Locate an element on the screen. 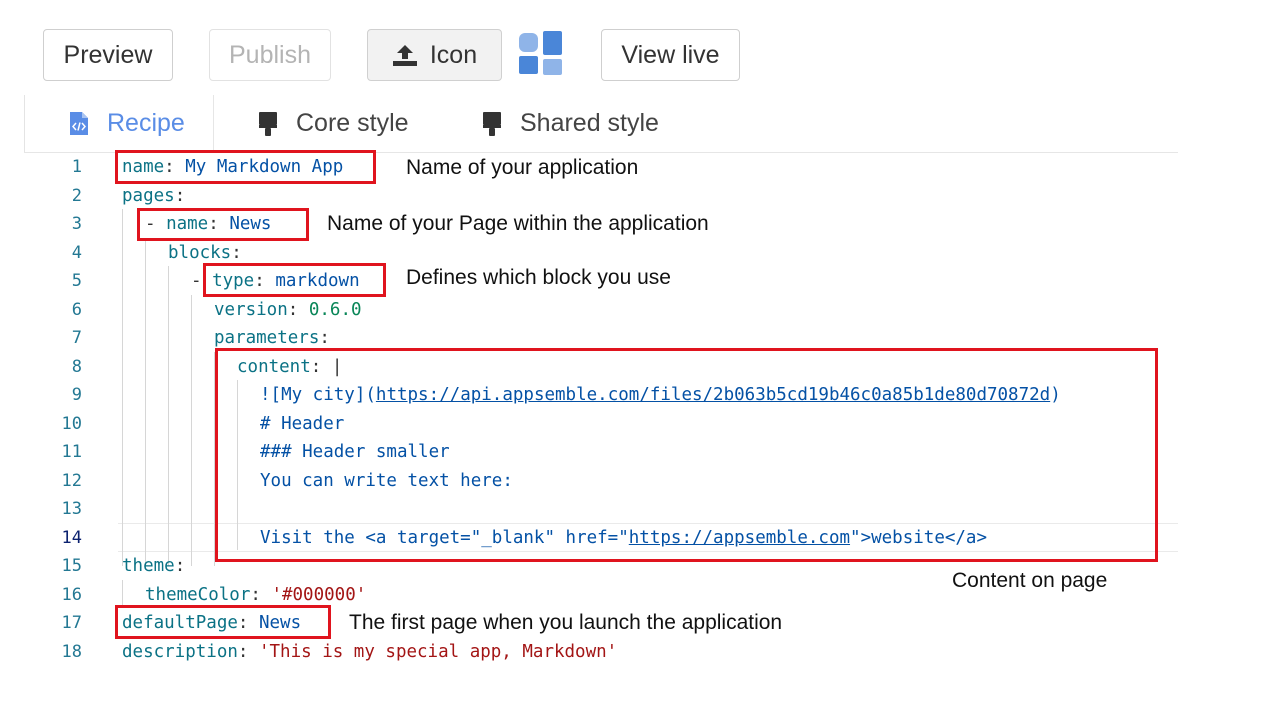 The width and height of the screenshot is (1276, 712). code-line: 4 blocks: is located at coordinates (638, 253).